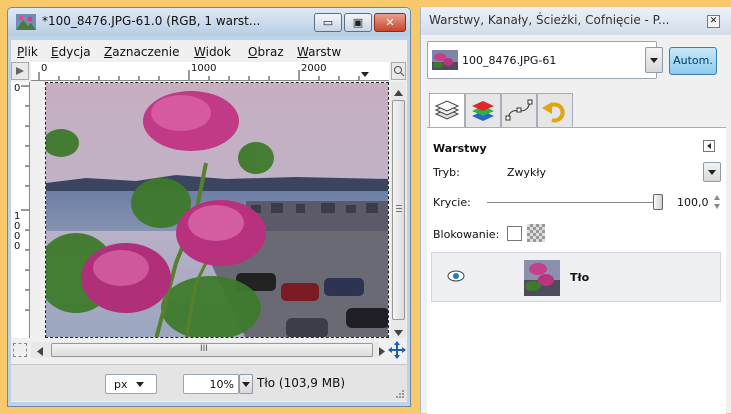 This screenshot has width=731, height=414. I want to click on menu-zaznaczenie-rest: aznaczenie, so click(146, 52).